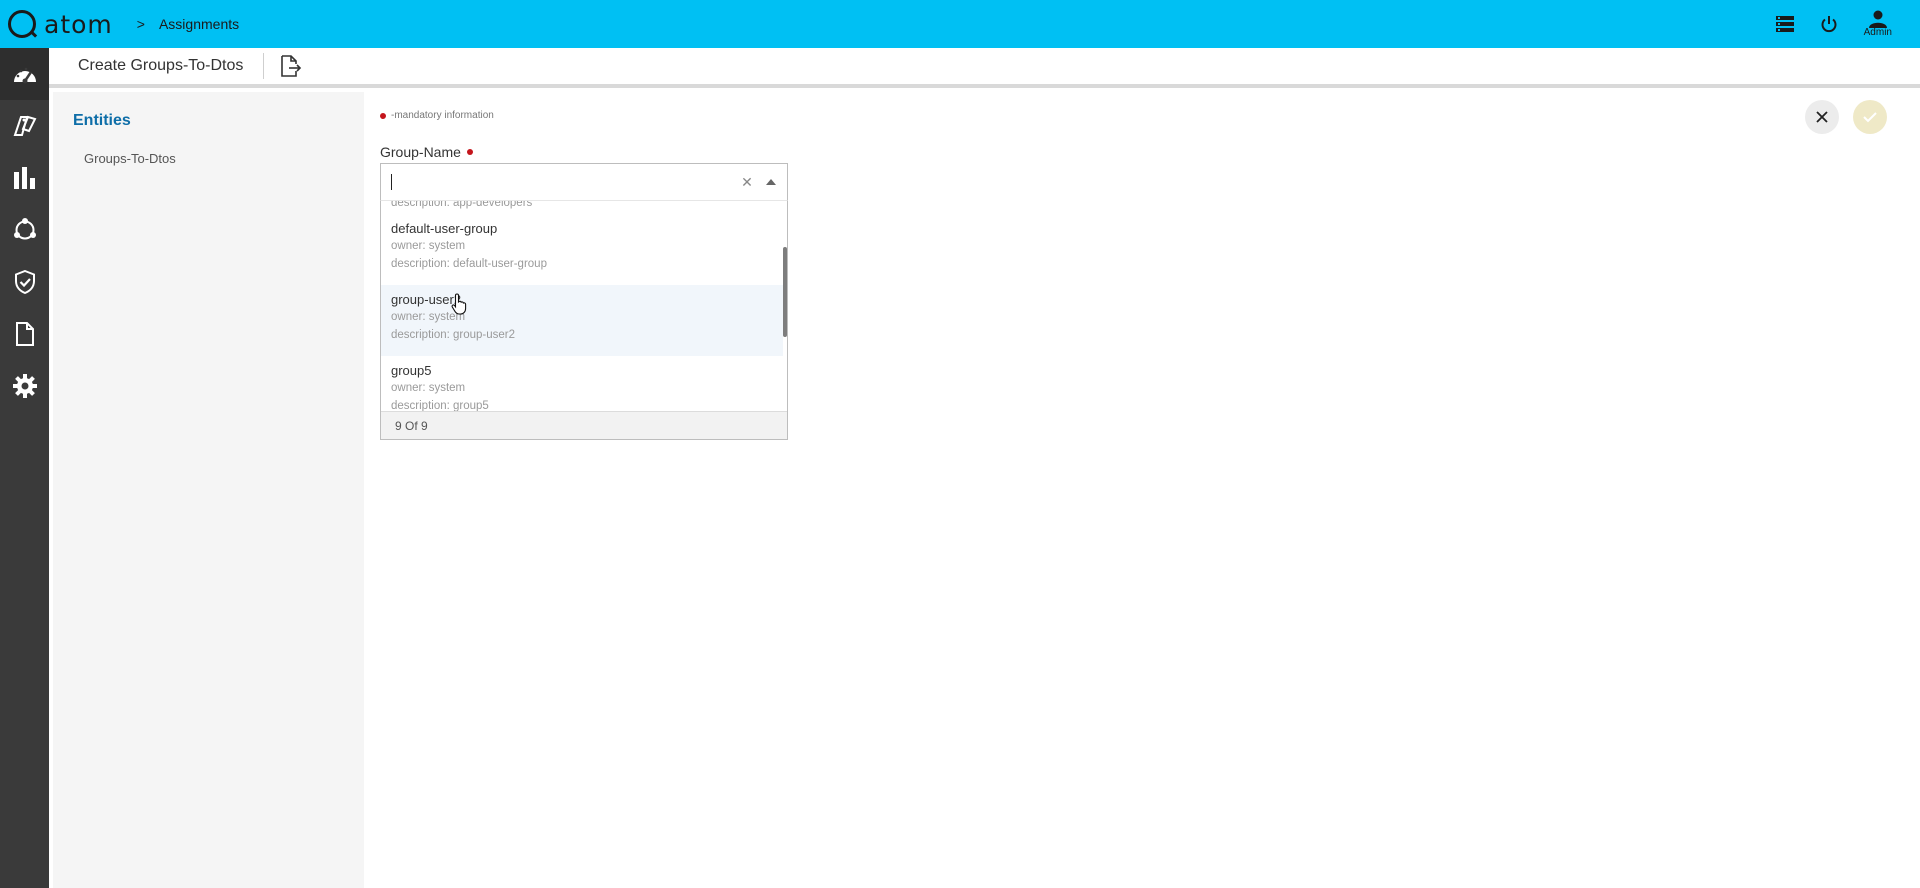 This screenshot has height=888, width=1920. Describe the element at coordinates (442, 115) in the screenshot. I see `mandatory-note-text: -mandatory information` at that location.